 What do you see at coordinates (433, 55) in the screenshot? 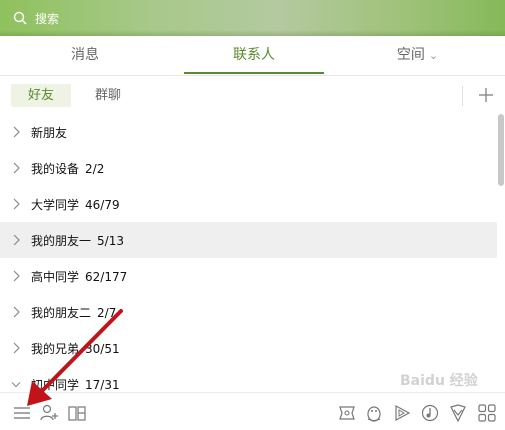
I see `chevron-down-icon: ⌄` at bounding box center [433, 55].